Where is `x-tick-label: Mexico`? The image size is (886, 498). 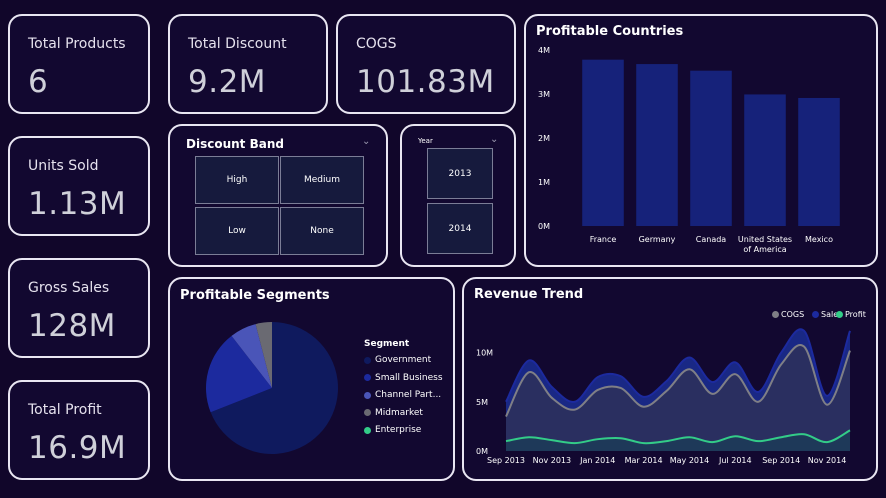
x-tick-label: Mexico is located at coordinates (819, 239).